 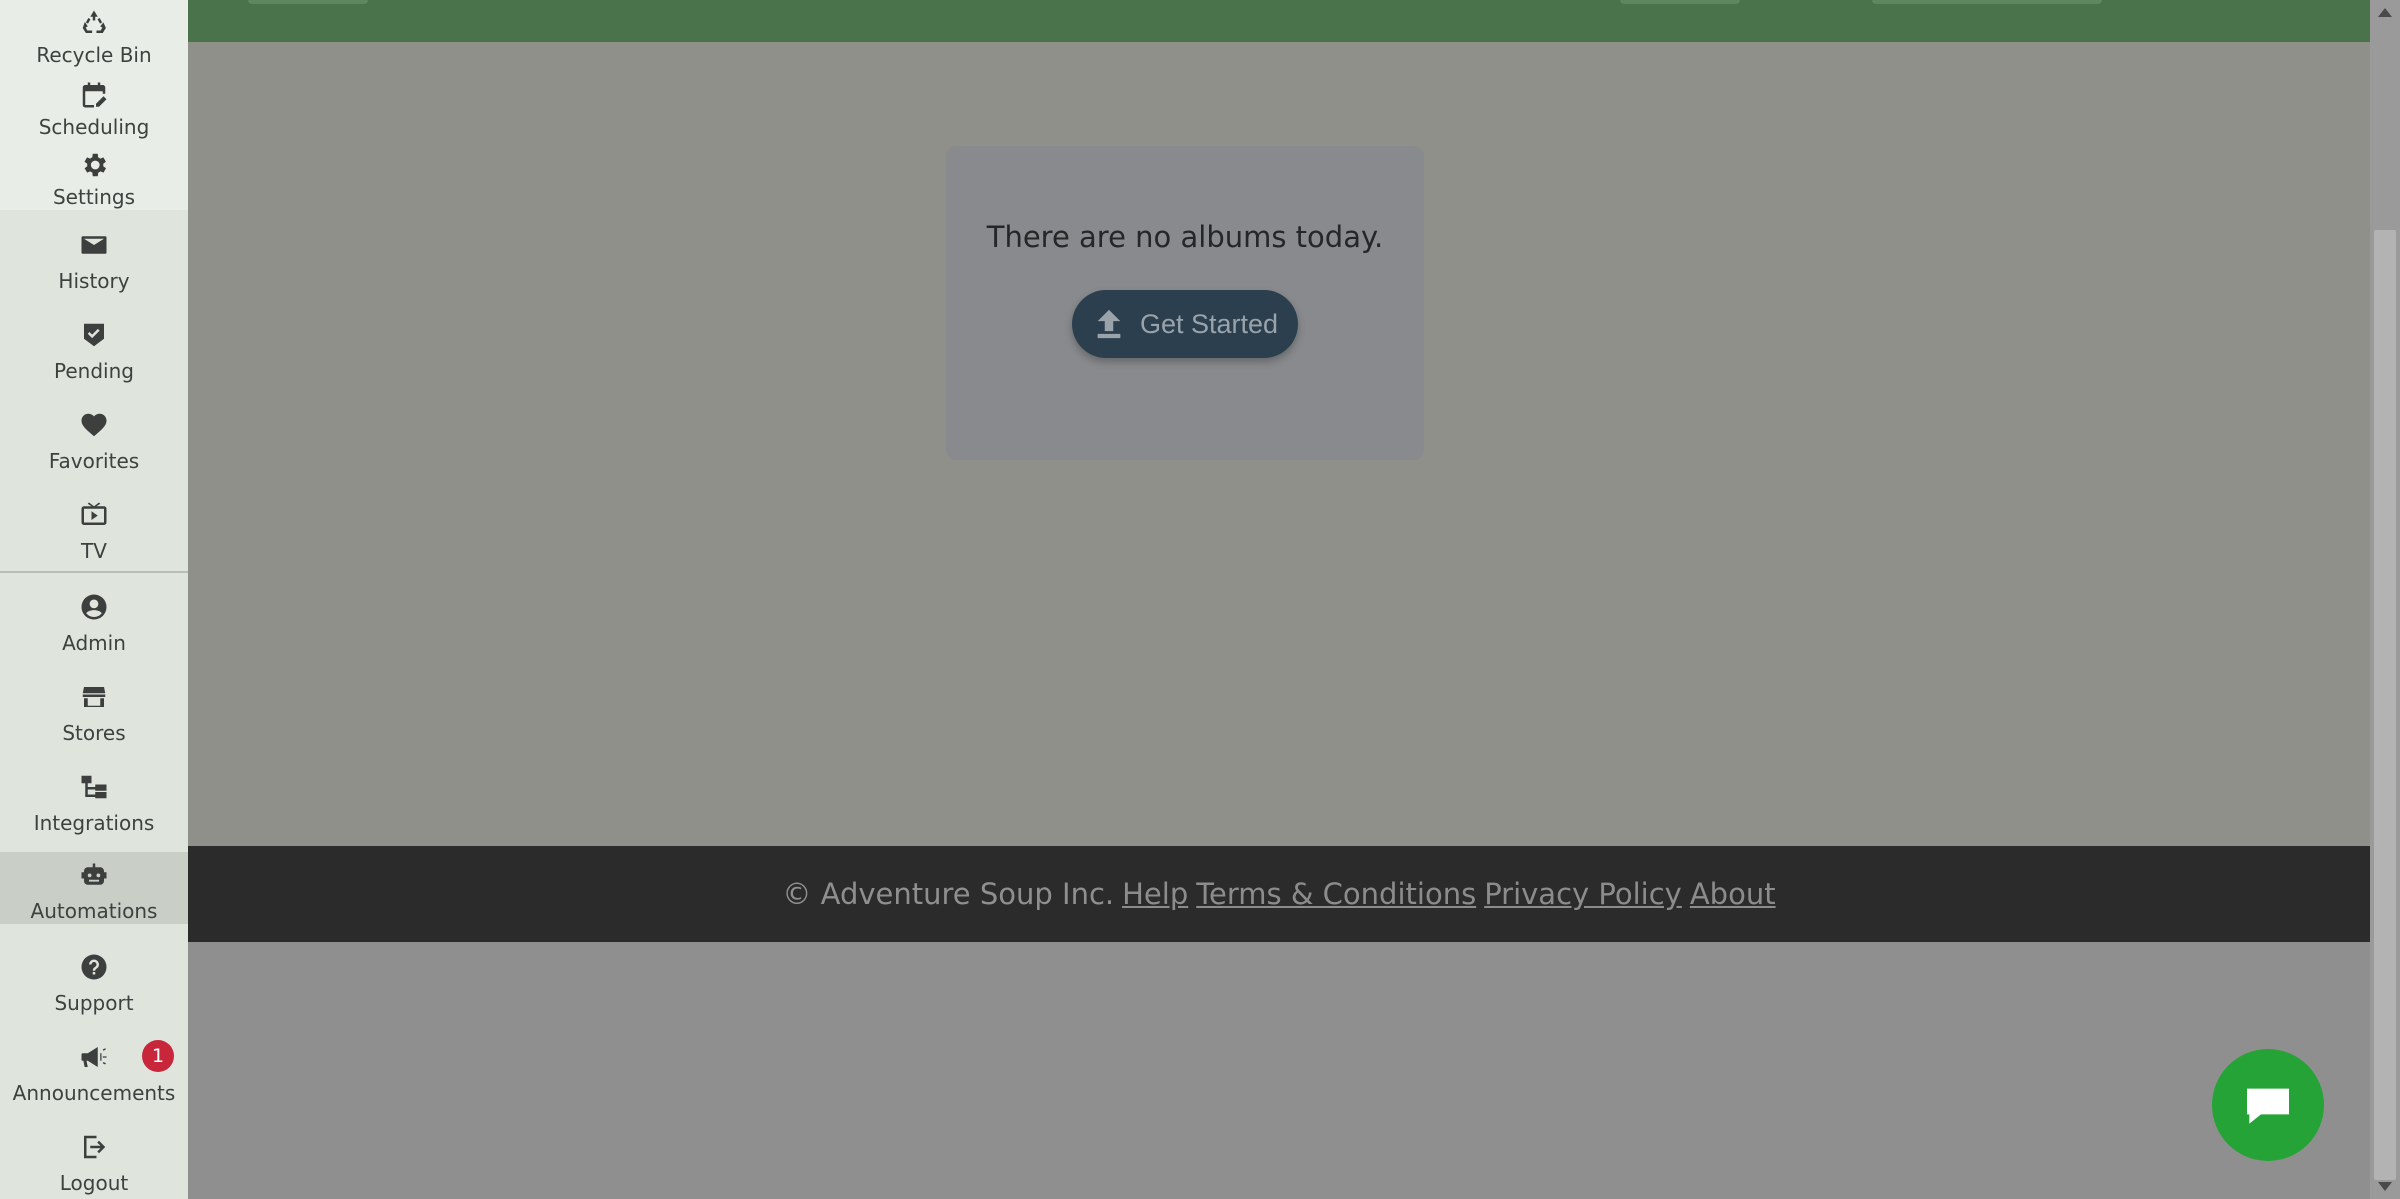 I want to click on sidebar-item-stores: Stores, so click(x=94, y=713).